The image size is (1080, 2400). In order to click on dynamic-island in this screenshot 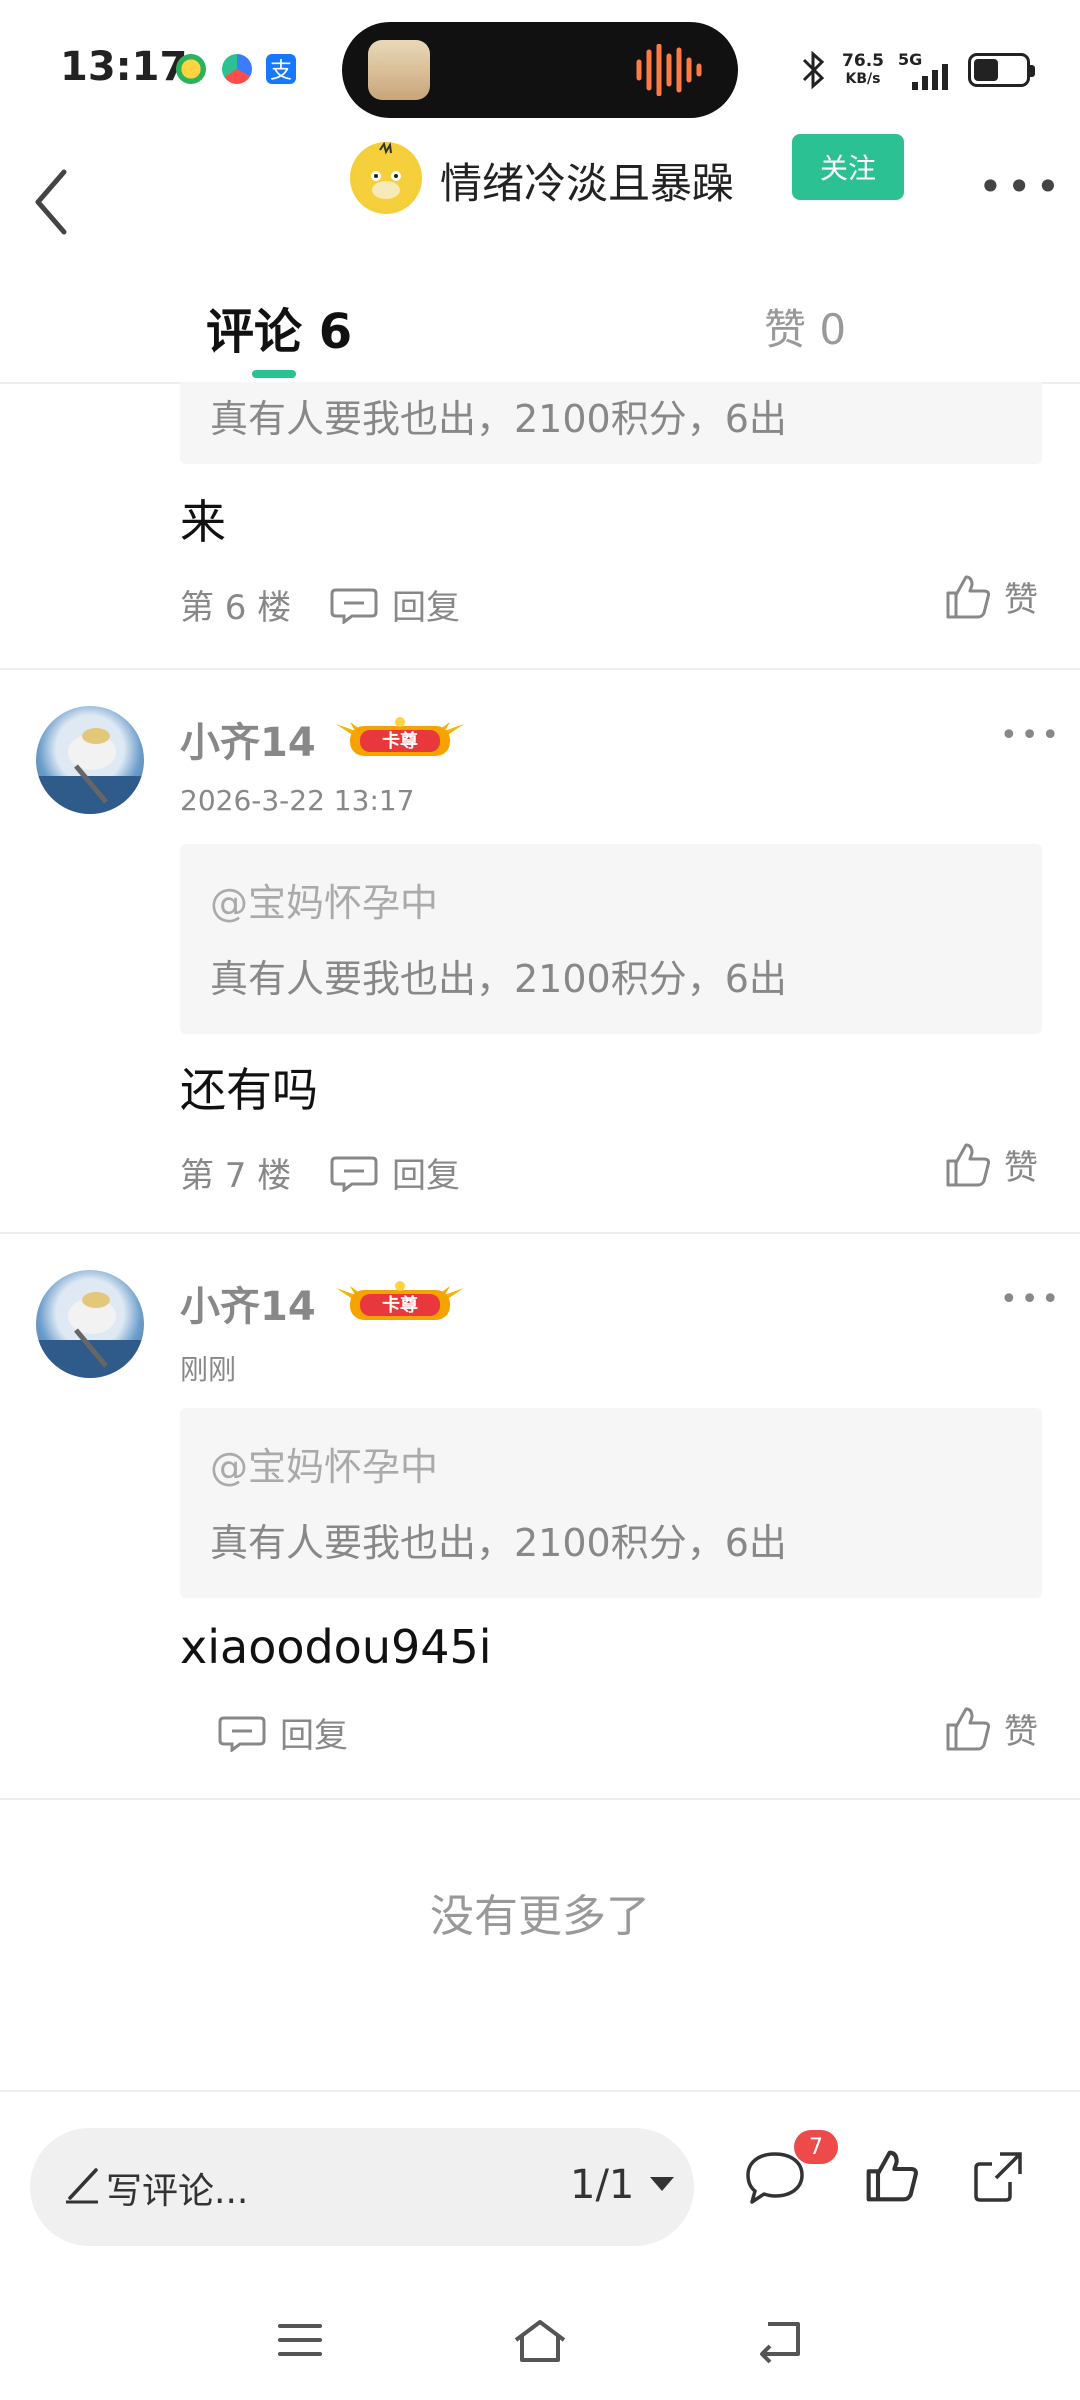, I will do `click(540, 70)`.